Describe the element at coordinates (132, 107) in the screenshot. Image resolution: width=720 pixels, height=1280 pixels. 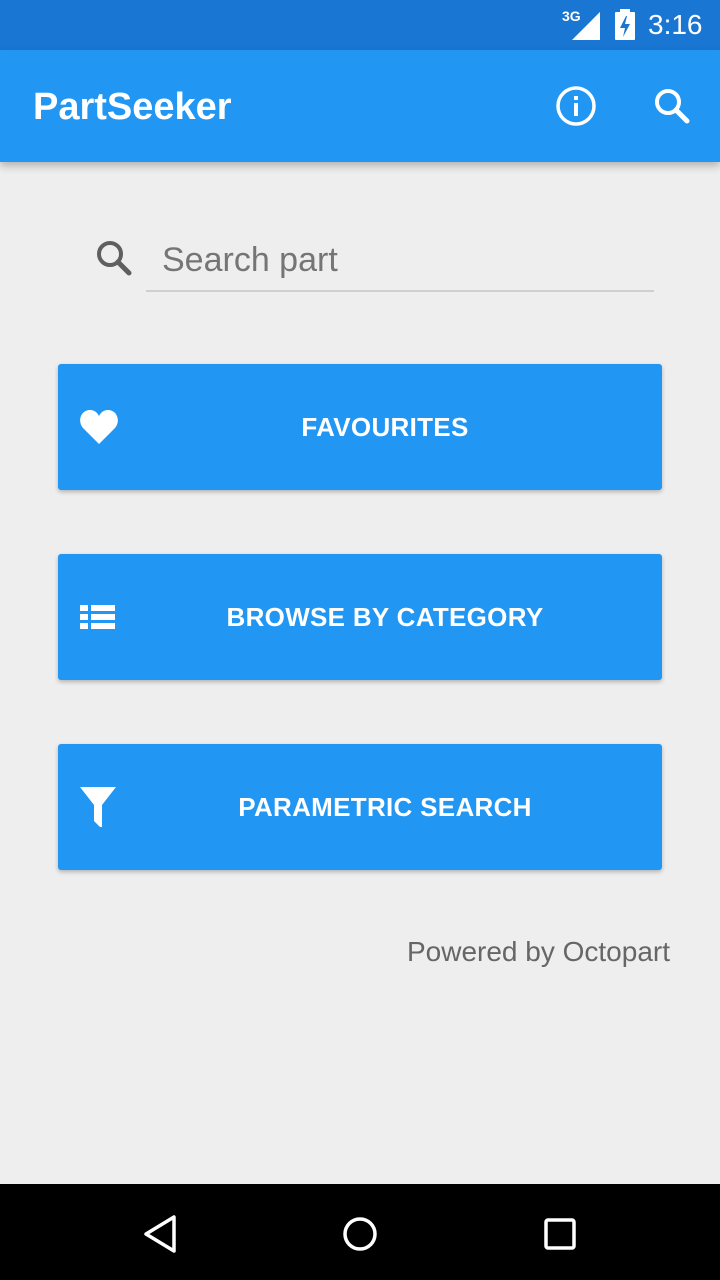
I see `app-title: PartSeeker` at that location.